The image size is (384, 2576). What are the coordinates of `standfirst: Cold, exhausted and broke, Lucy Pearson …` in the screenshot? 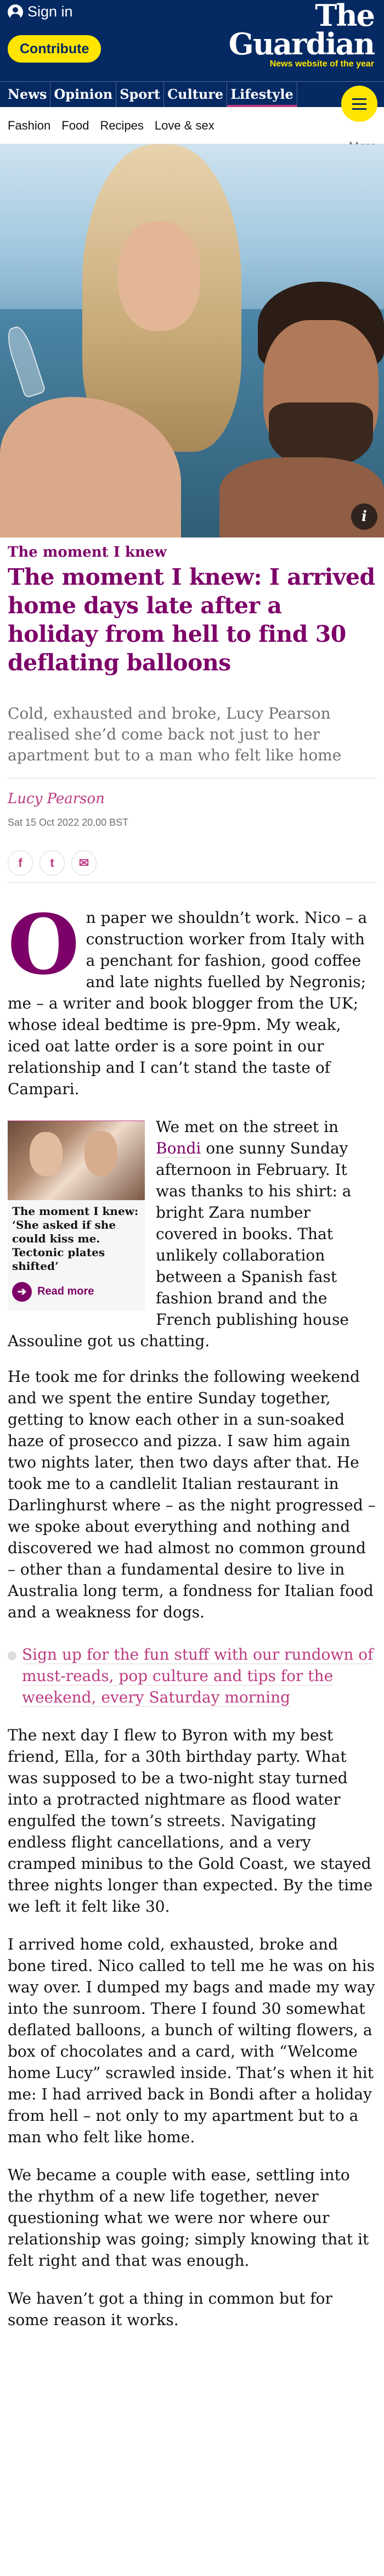 It's located at (175, 734).